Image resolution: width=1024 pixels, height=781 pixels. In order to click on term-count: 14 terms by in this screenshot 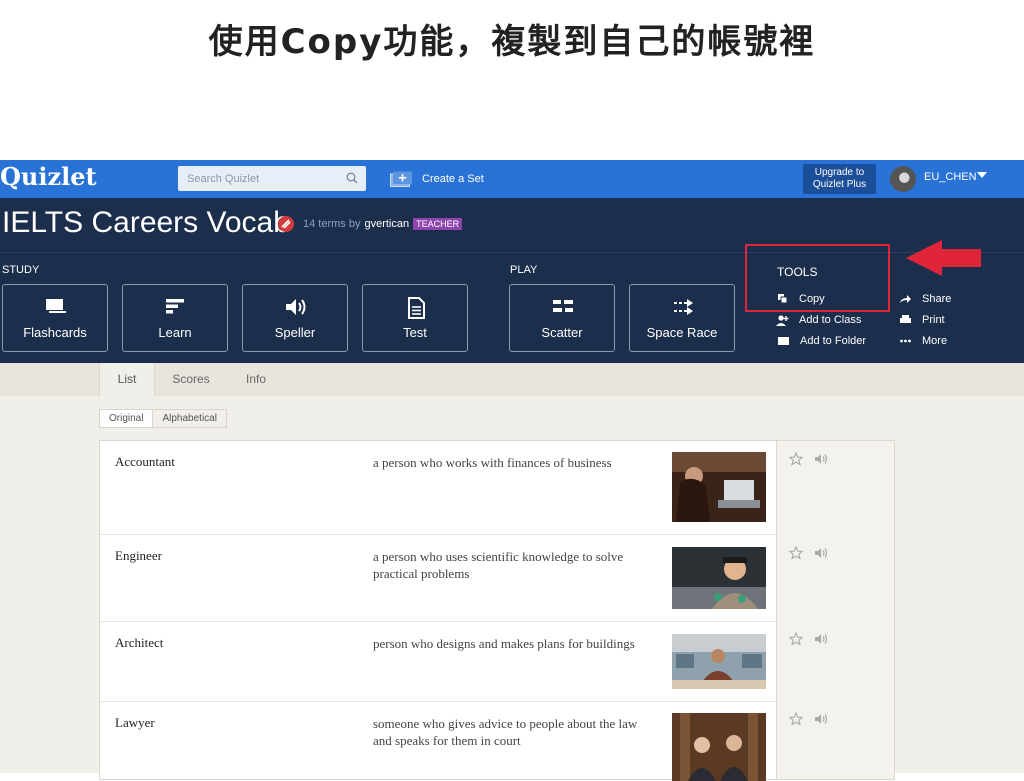, I will do `click(332, 224)`.